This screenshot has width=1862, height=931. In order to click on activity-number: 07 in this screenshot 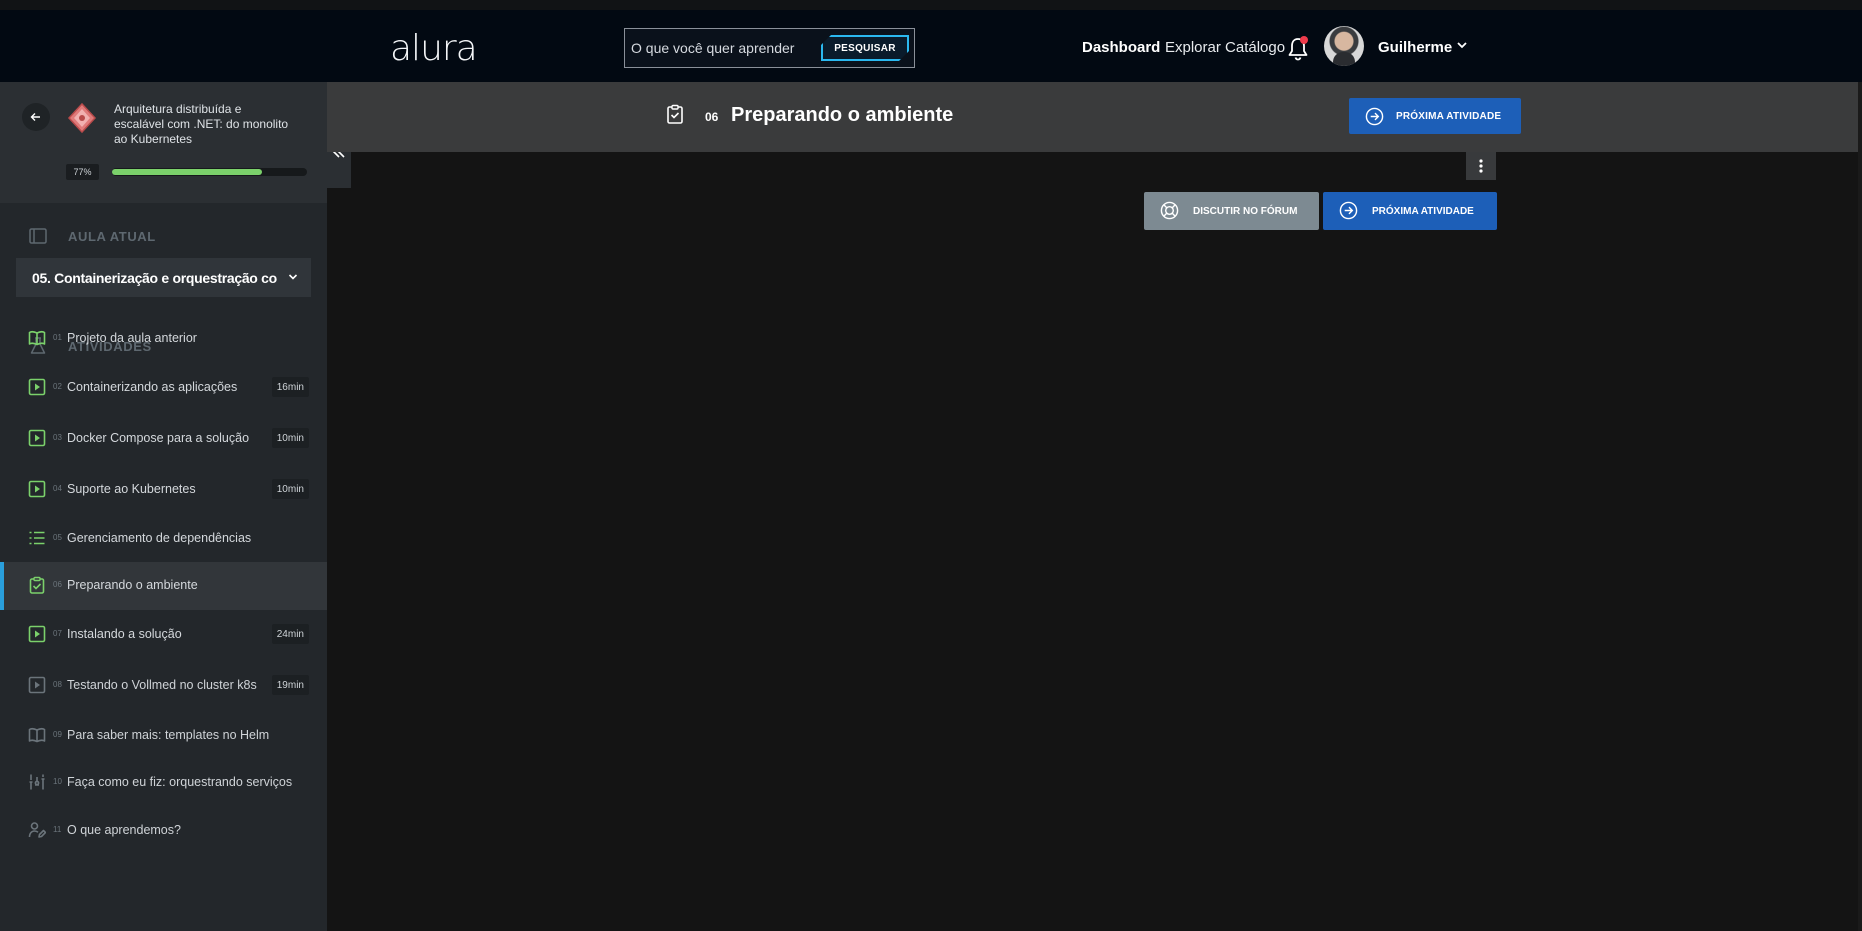, I will do `click(57, 633)`.